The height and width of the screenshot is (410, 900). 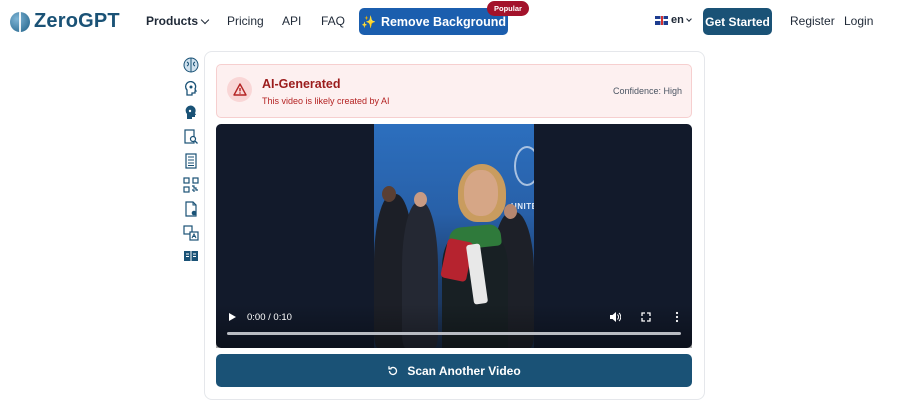 I want to click on logo: ZeroGPT, so click(x=65, y=21).